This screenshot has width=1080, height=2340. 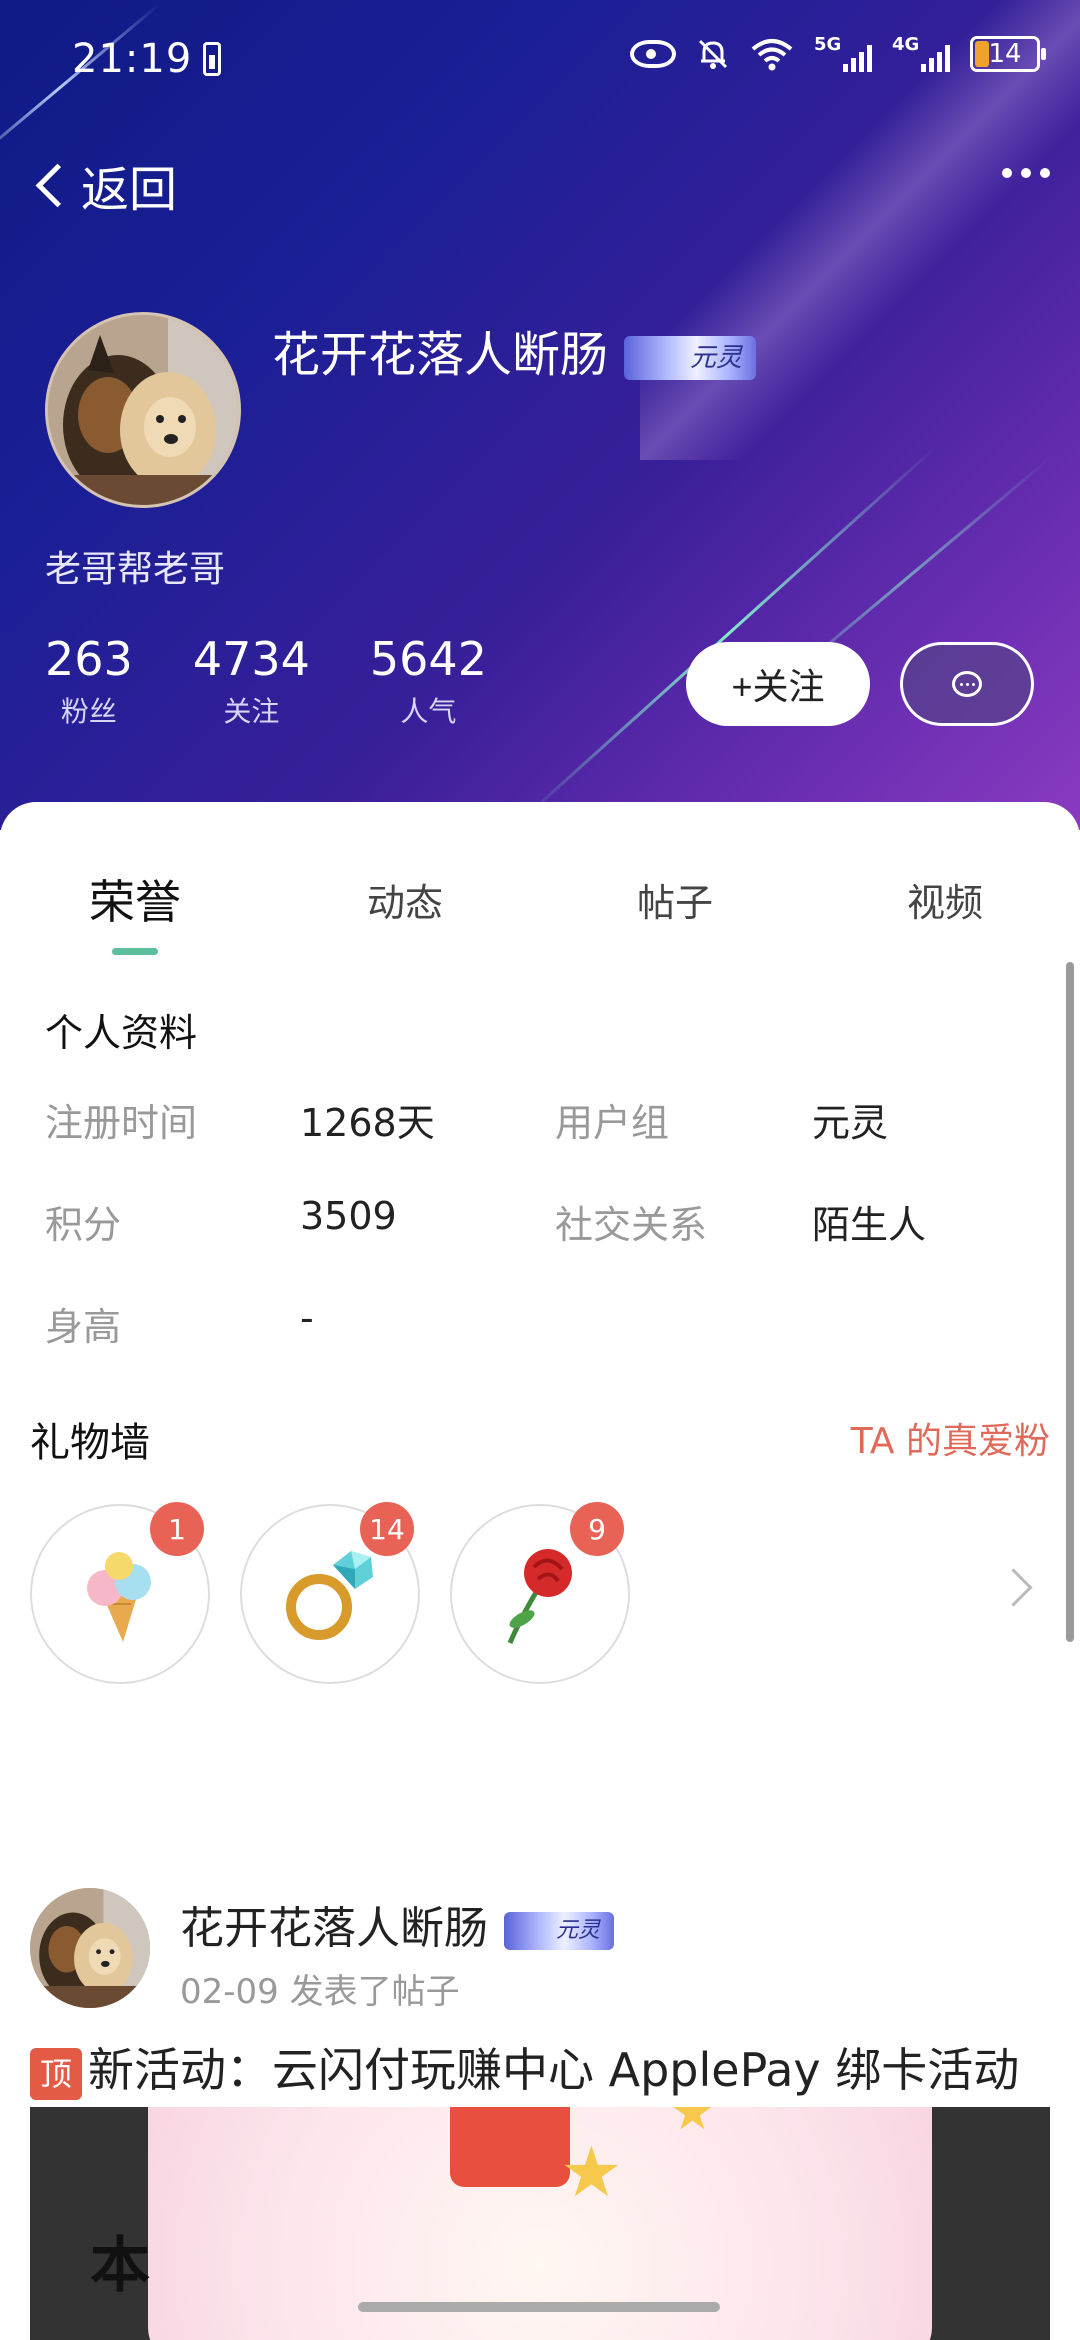 What do you see at coordinates (89, 659) in the screenshot?
I see `stat-number: 263` at bounding box center [89, 659].